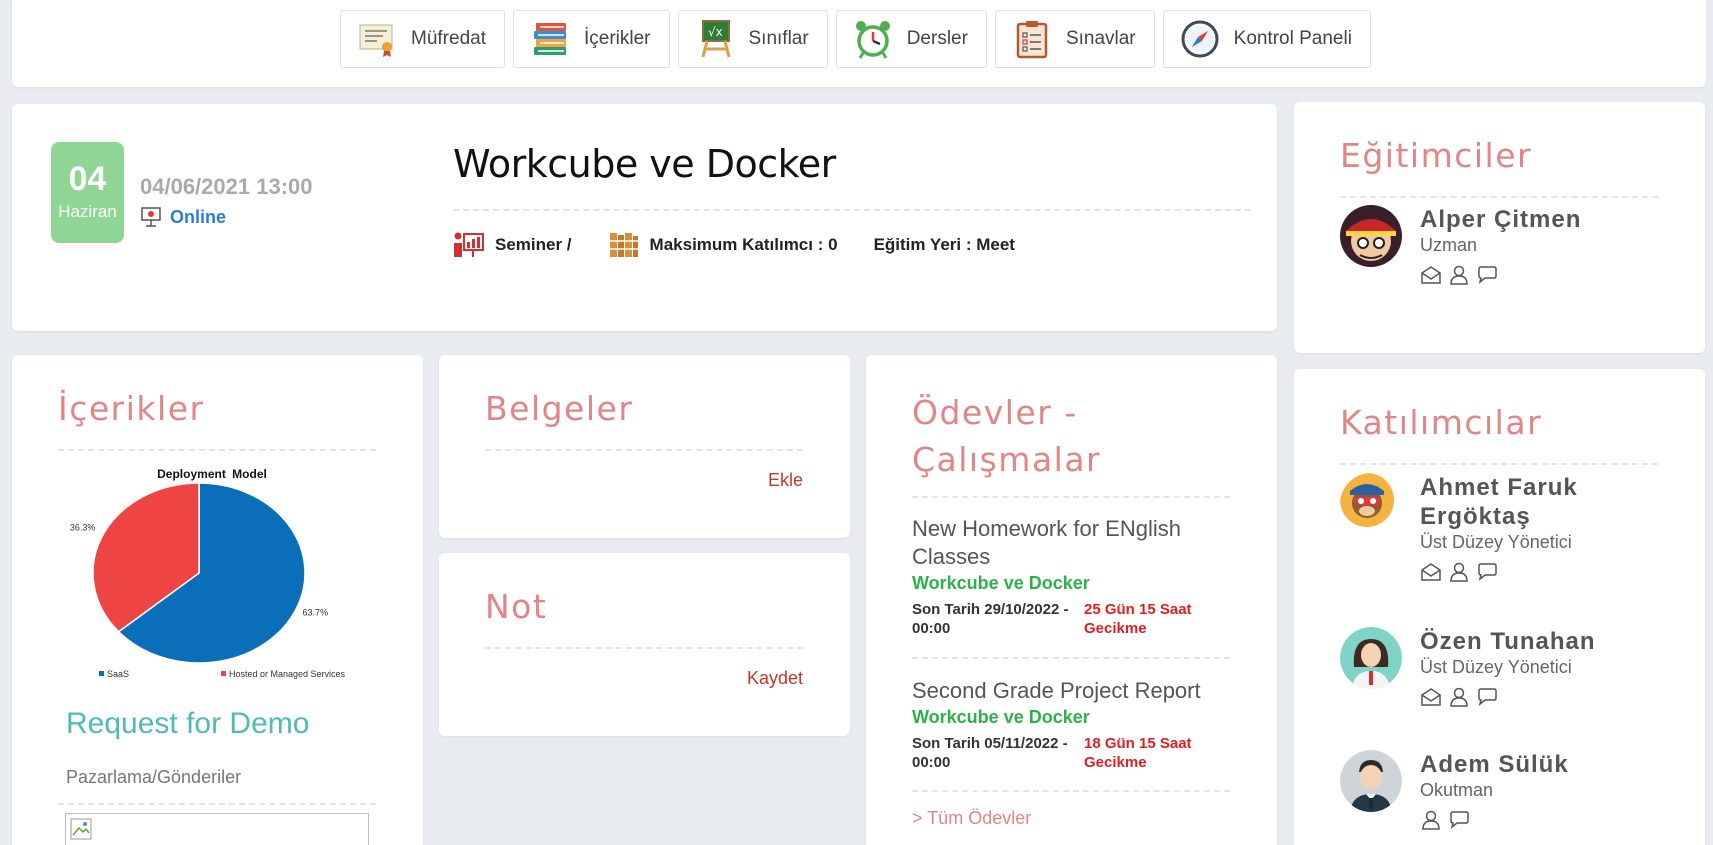 The height and width of the screenshot is (845, 1713). I want to click on homework-deadline: Son Tarih 05/11/2022 -00:00, so click(990, 753).